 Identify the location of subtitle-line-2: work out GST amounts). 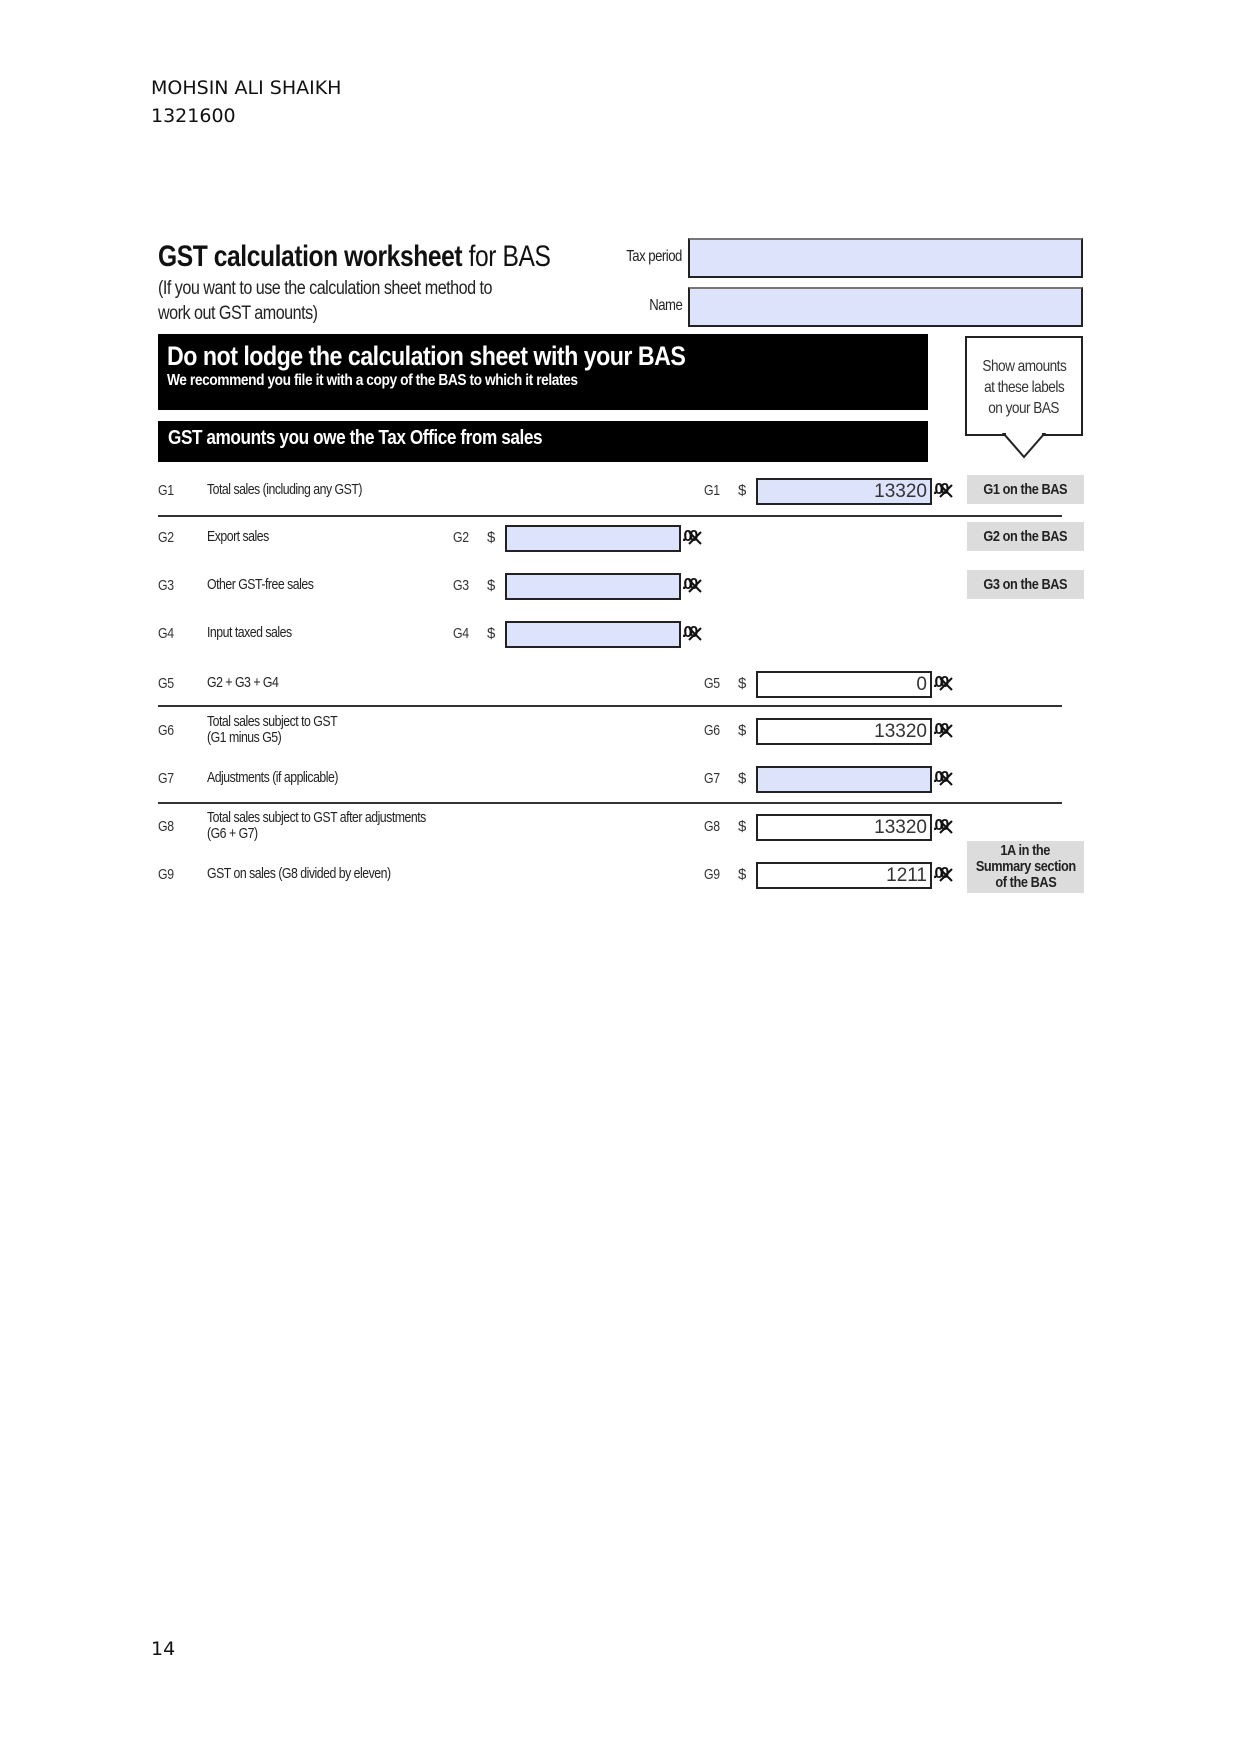
(238, 313).